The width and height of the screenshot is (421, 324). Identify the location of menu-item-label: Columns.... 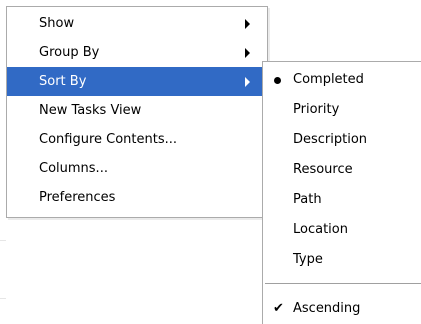
(73, 168).